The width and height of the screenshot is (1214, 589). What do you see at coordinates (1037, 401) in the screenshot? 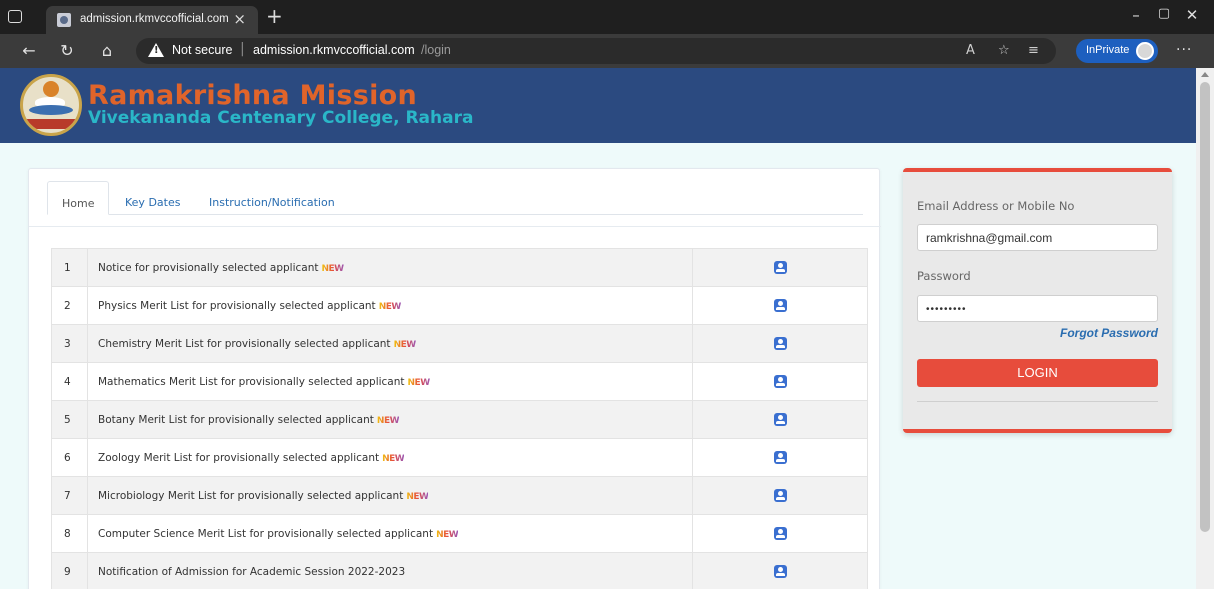
I see `login-divider` at bounding box center [1037, 401].